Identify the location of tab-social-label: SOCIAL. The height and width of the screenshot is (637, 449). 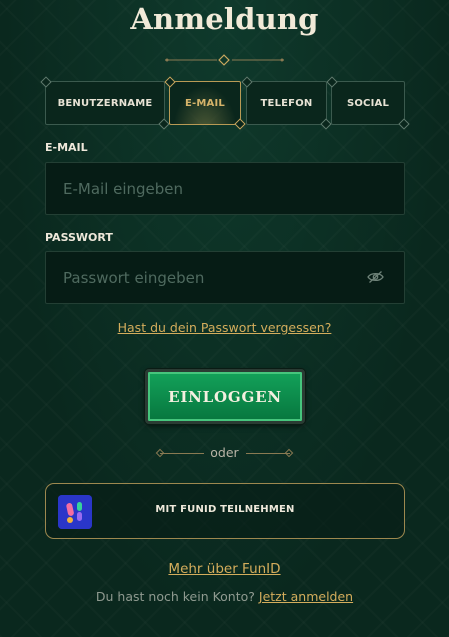
(368, 103).